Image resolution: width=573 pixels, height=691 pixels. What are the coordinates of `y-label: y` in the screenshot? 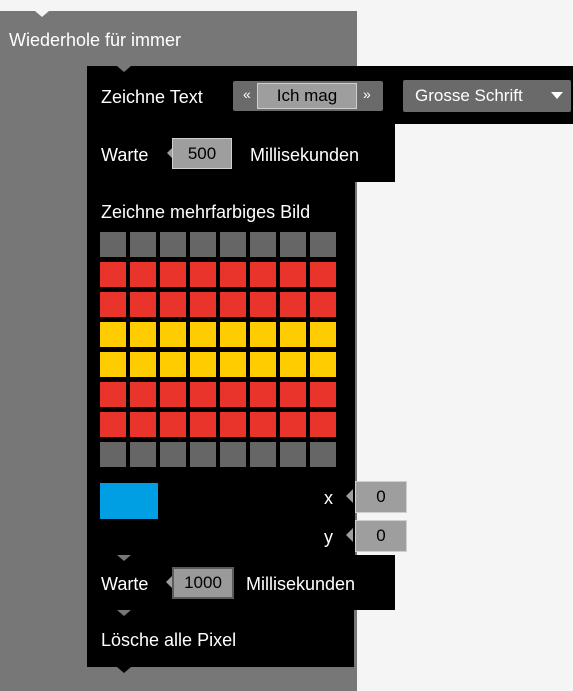 It's located at (328, 537).